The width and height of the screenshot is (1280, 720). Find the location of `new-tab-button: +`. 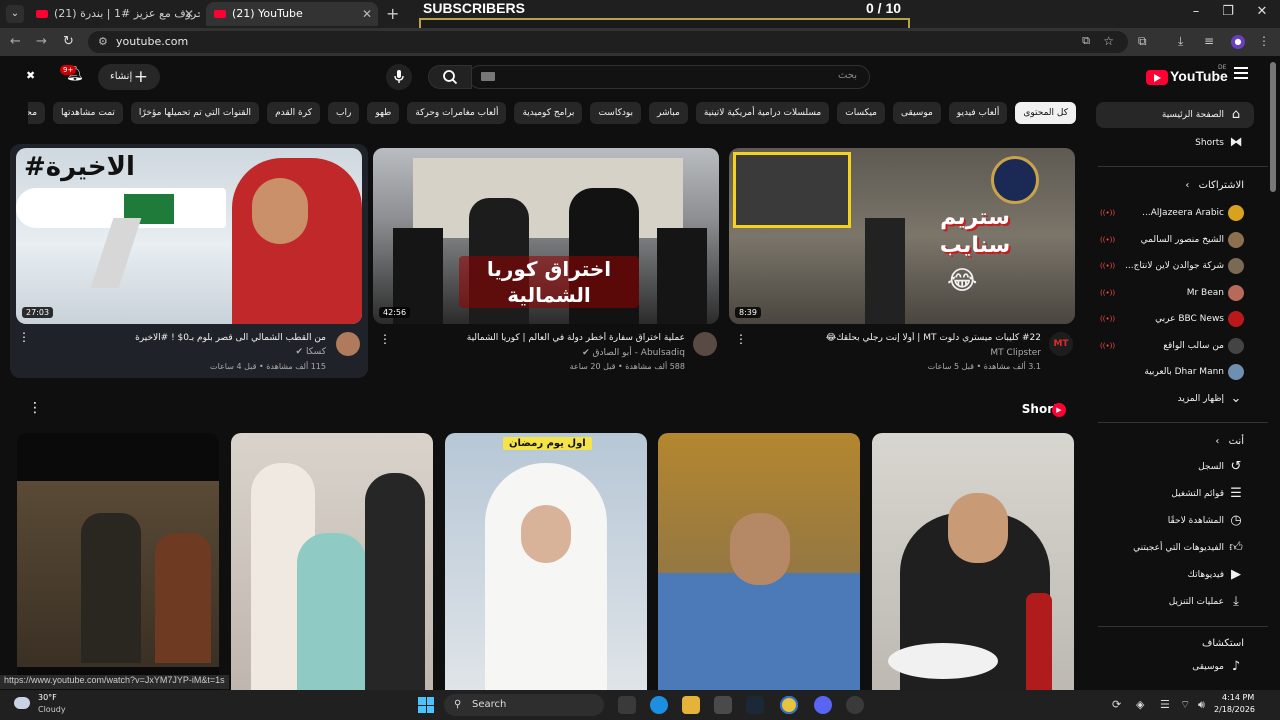

new-tab-button: + is located at coordinates (392, 13).